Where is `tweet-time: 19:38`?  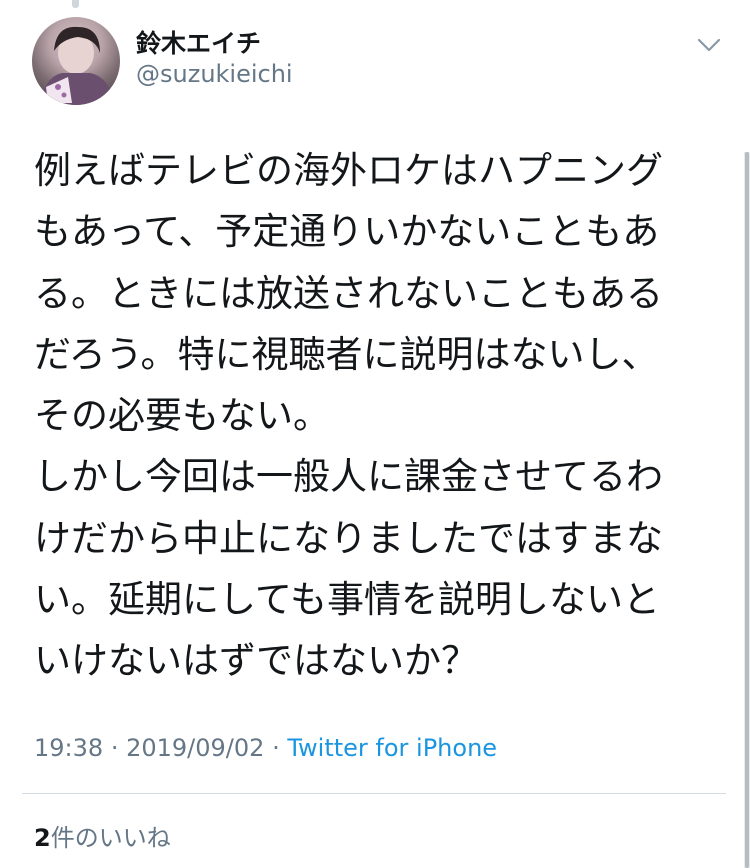 tweet-time: 19:38 is located at coordinates (69, 748).